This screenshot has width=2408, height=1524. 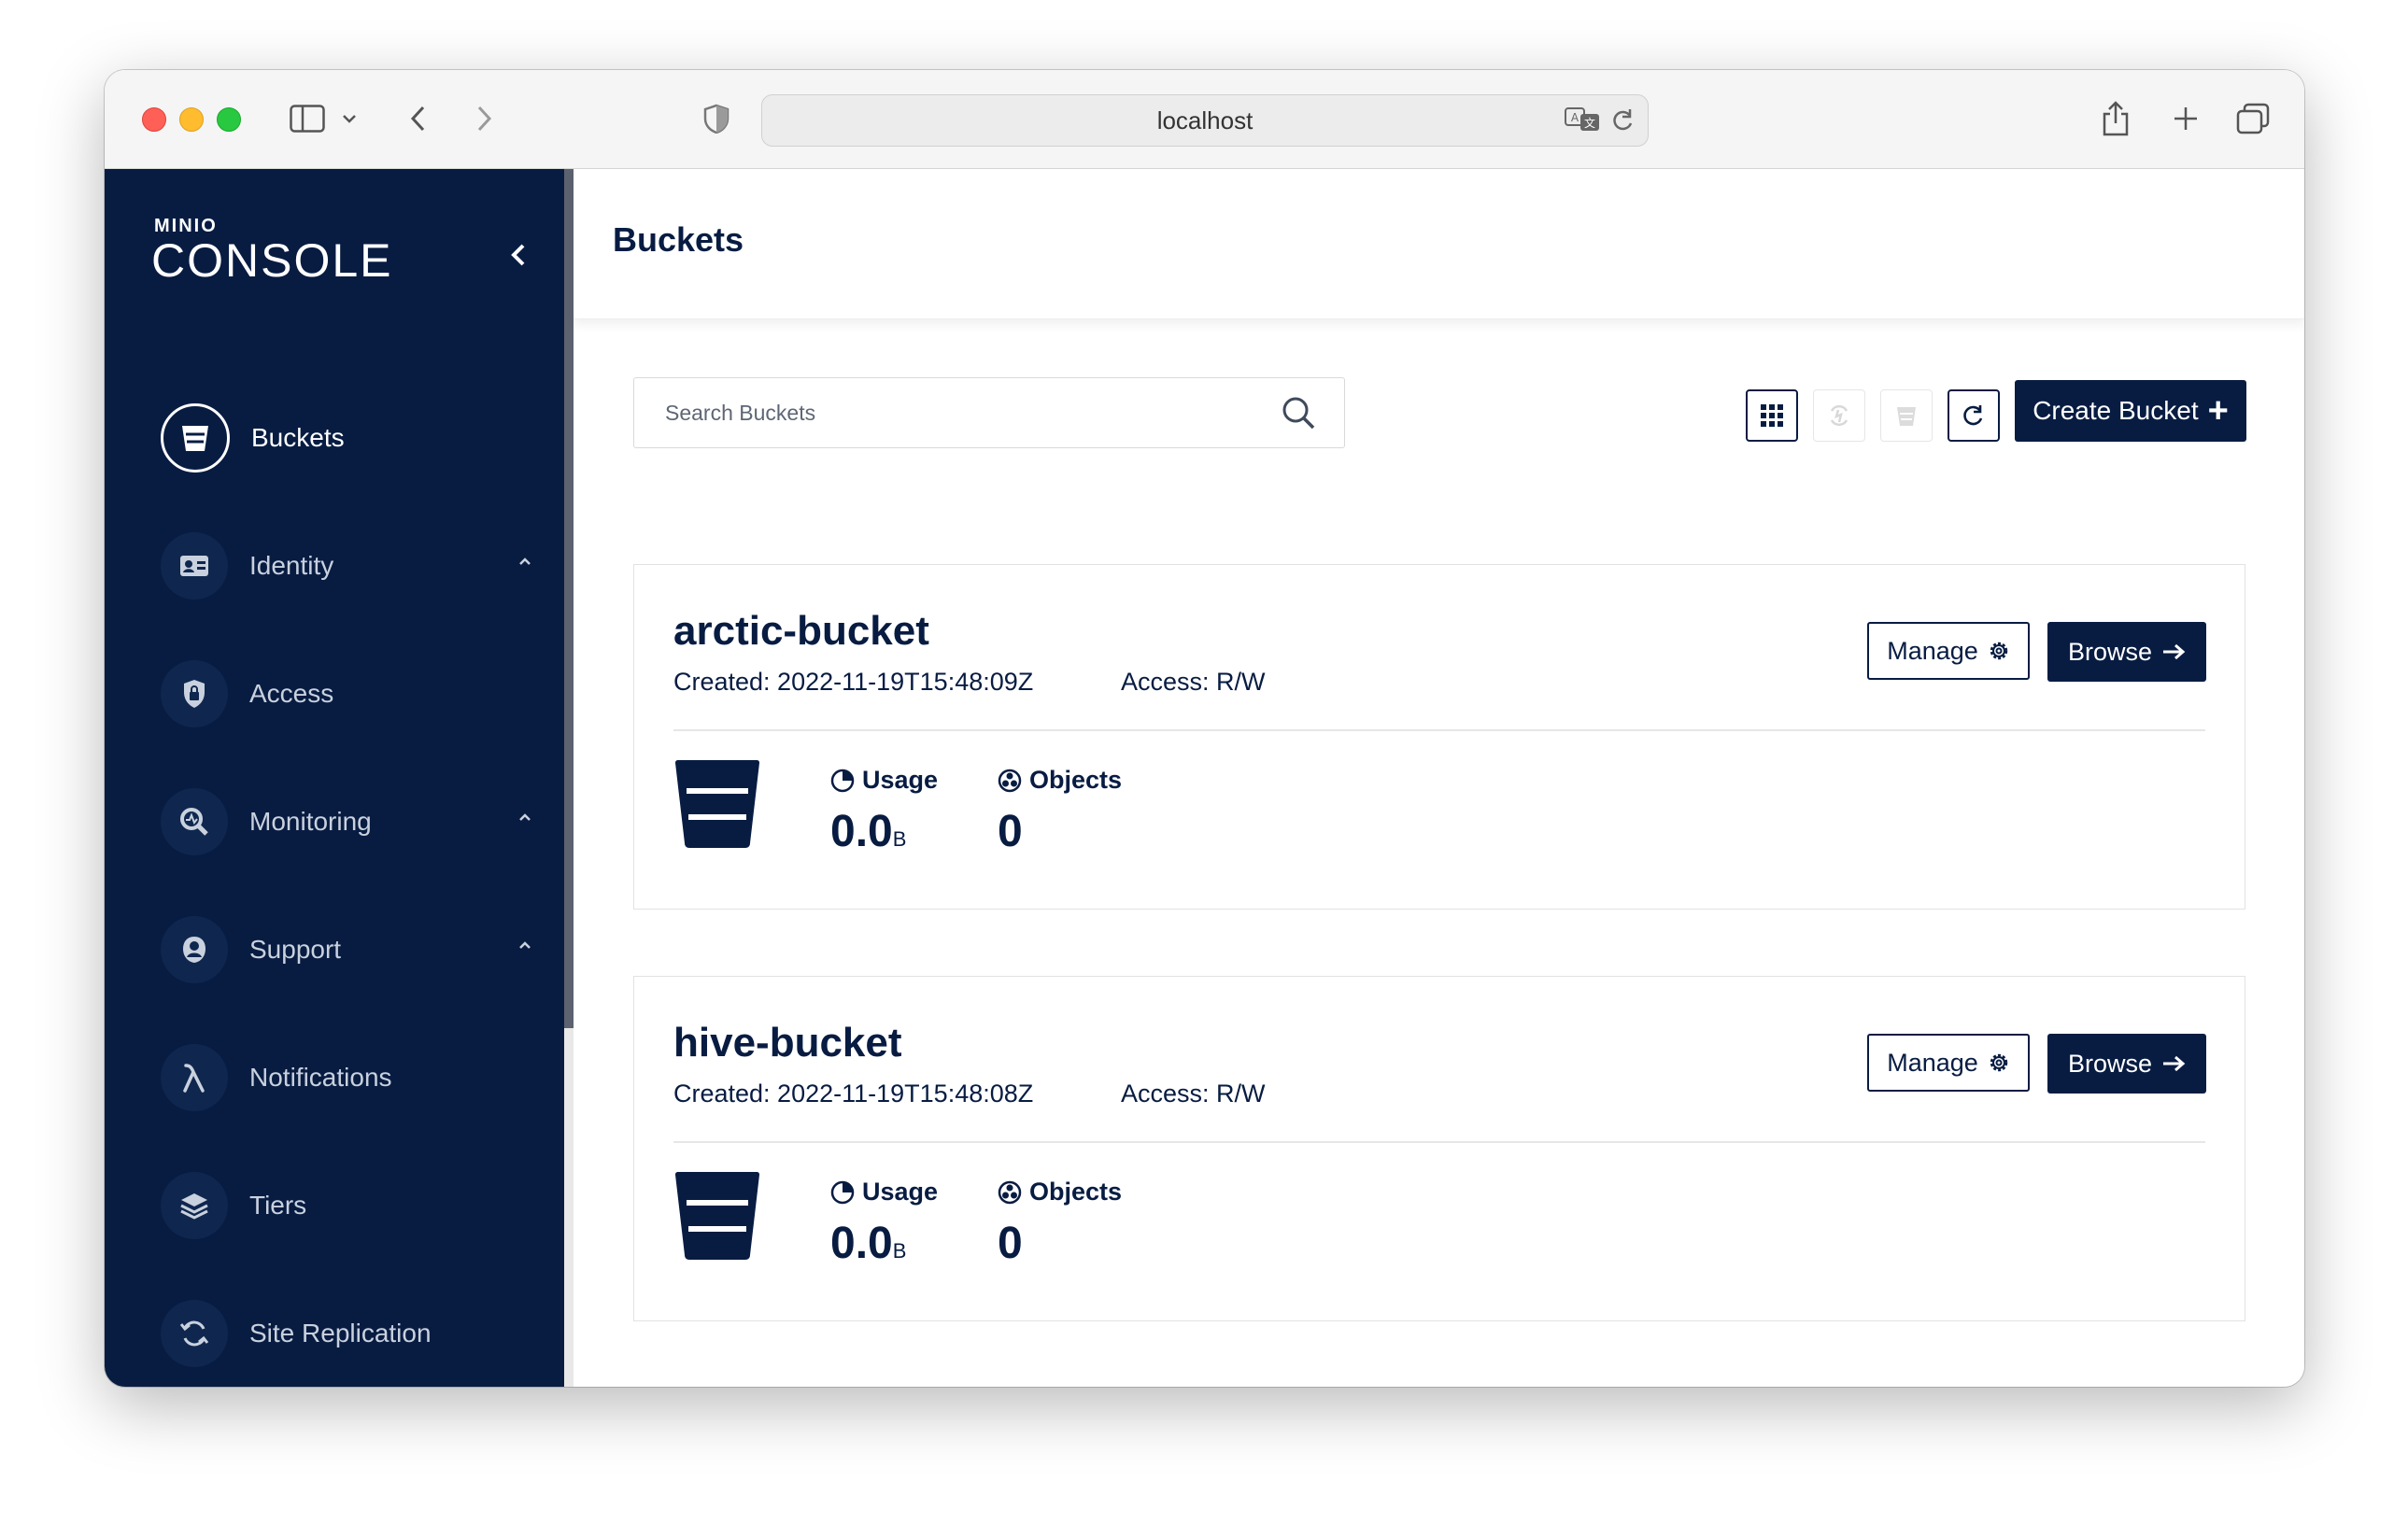 What do you see at coordinates (2116, 411) in the screenshot?
I see `create-bucket-label: Create Bucket` at bounding box center [2116, 411].